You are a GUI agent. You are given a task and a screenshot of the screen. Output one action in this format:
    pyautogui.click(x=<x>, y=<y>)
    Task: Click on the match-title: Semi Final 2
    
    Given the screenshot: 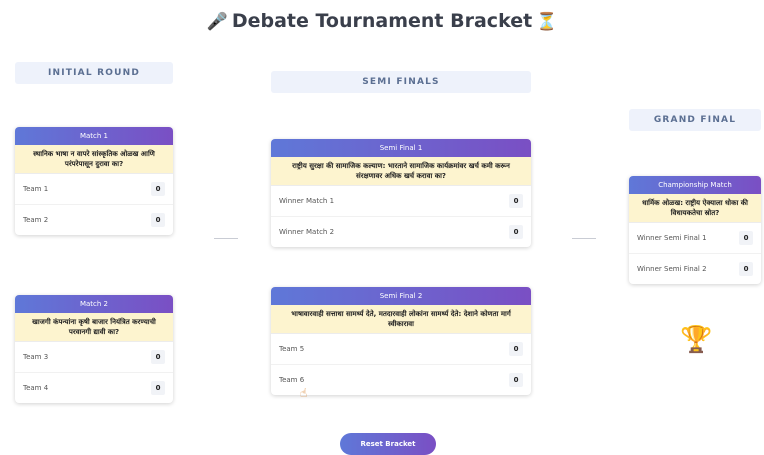 What is the action you would take?
    pyautogui.click(x=401, y=296)
    